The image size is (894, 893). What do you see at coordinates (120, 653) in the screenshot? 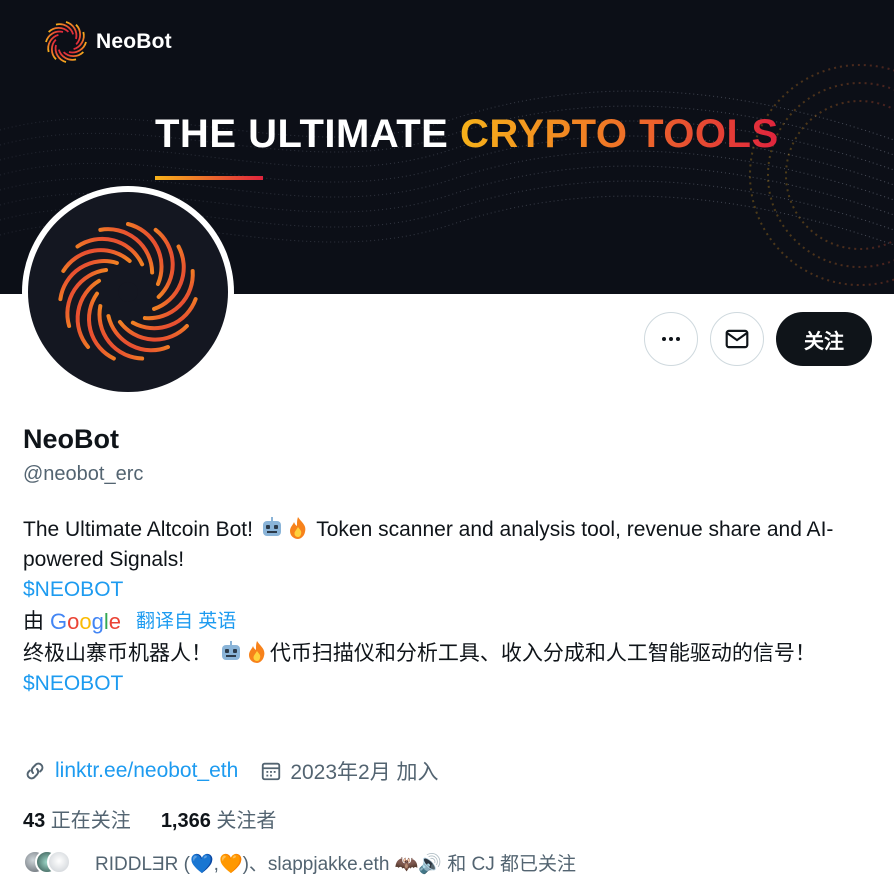
I see `translated-text-part1: 终极山寨币机器人！` at bounding box center [120, 653].